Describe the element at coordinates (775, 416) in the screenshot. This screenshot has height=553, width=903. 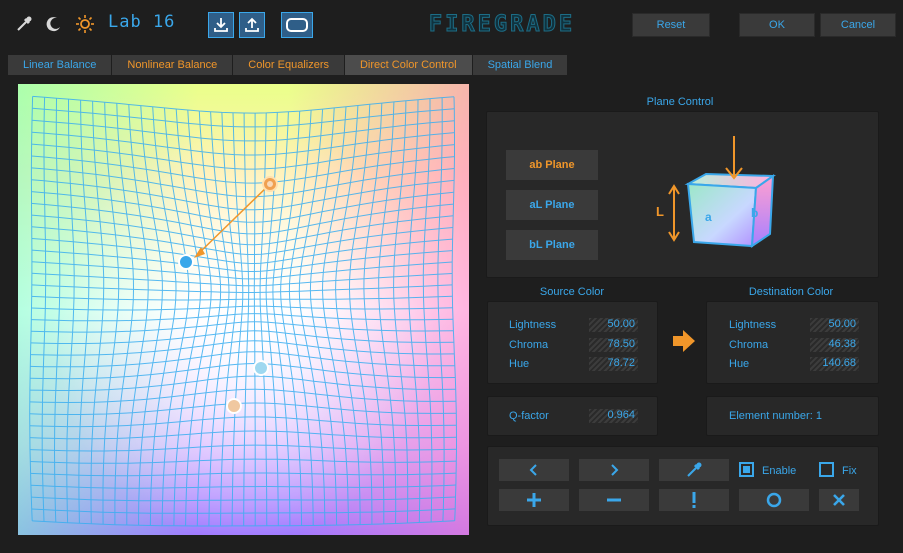
I see `element-number-label: Element number: 1` at that location.